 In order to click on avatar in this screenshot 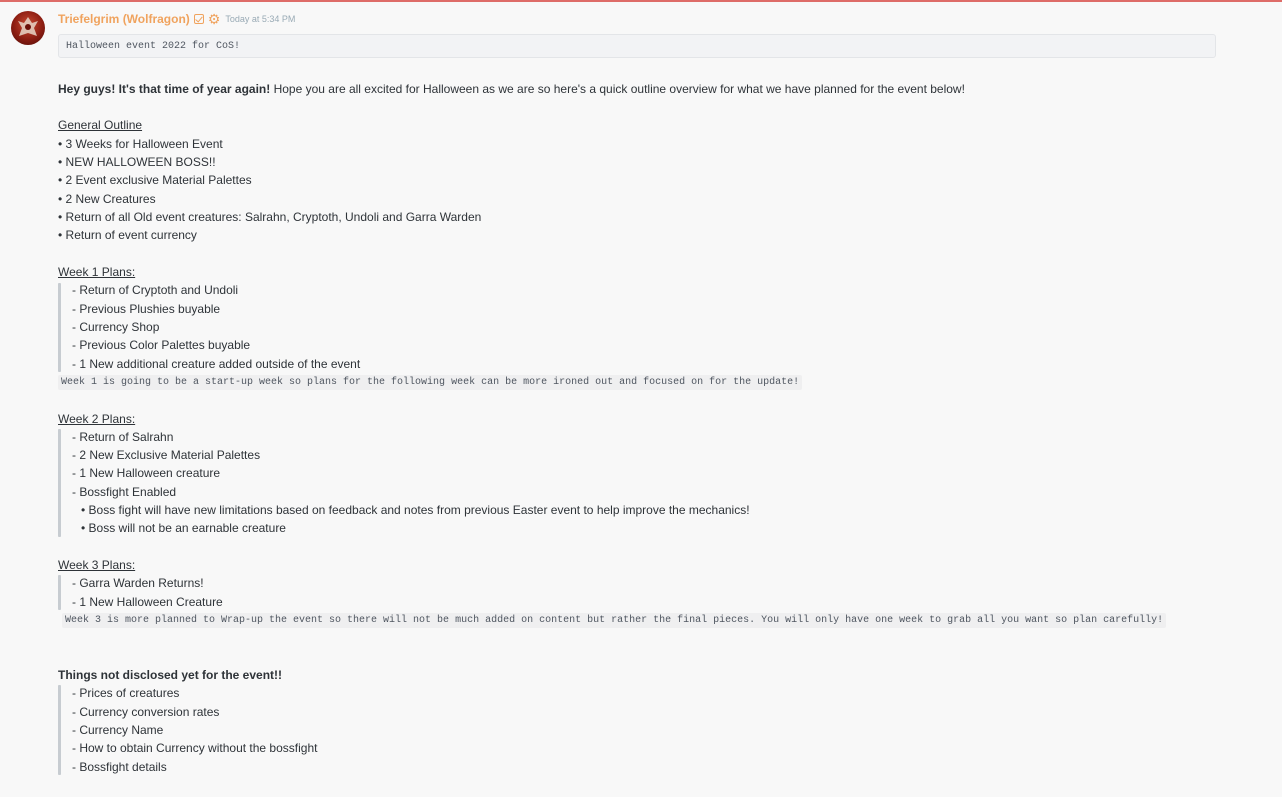, I will do `click(28, 28)`.